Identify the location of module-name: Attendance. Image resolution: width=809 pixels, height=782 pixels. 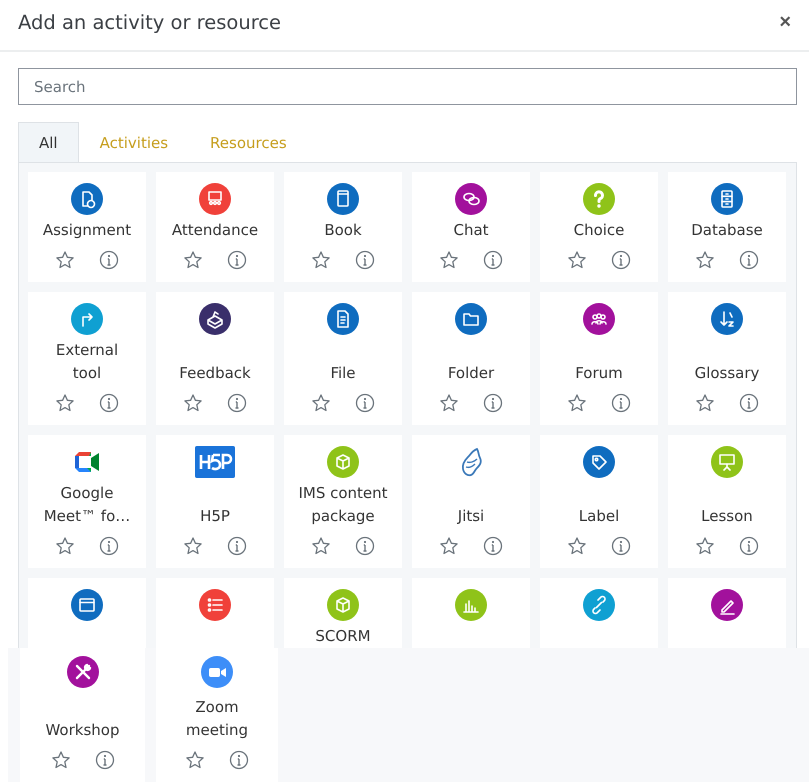
(215, 230).